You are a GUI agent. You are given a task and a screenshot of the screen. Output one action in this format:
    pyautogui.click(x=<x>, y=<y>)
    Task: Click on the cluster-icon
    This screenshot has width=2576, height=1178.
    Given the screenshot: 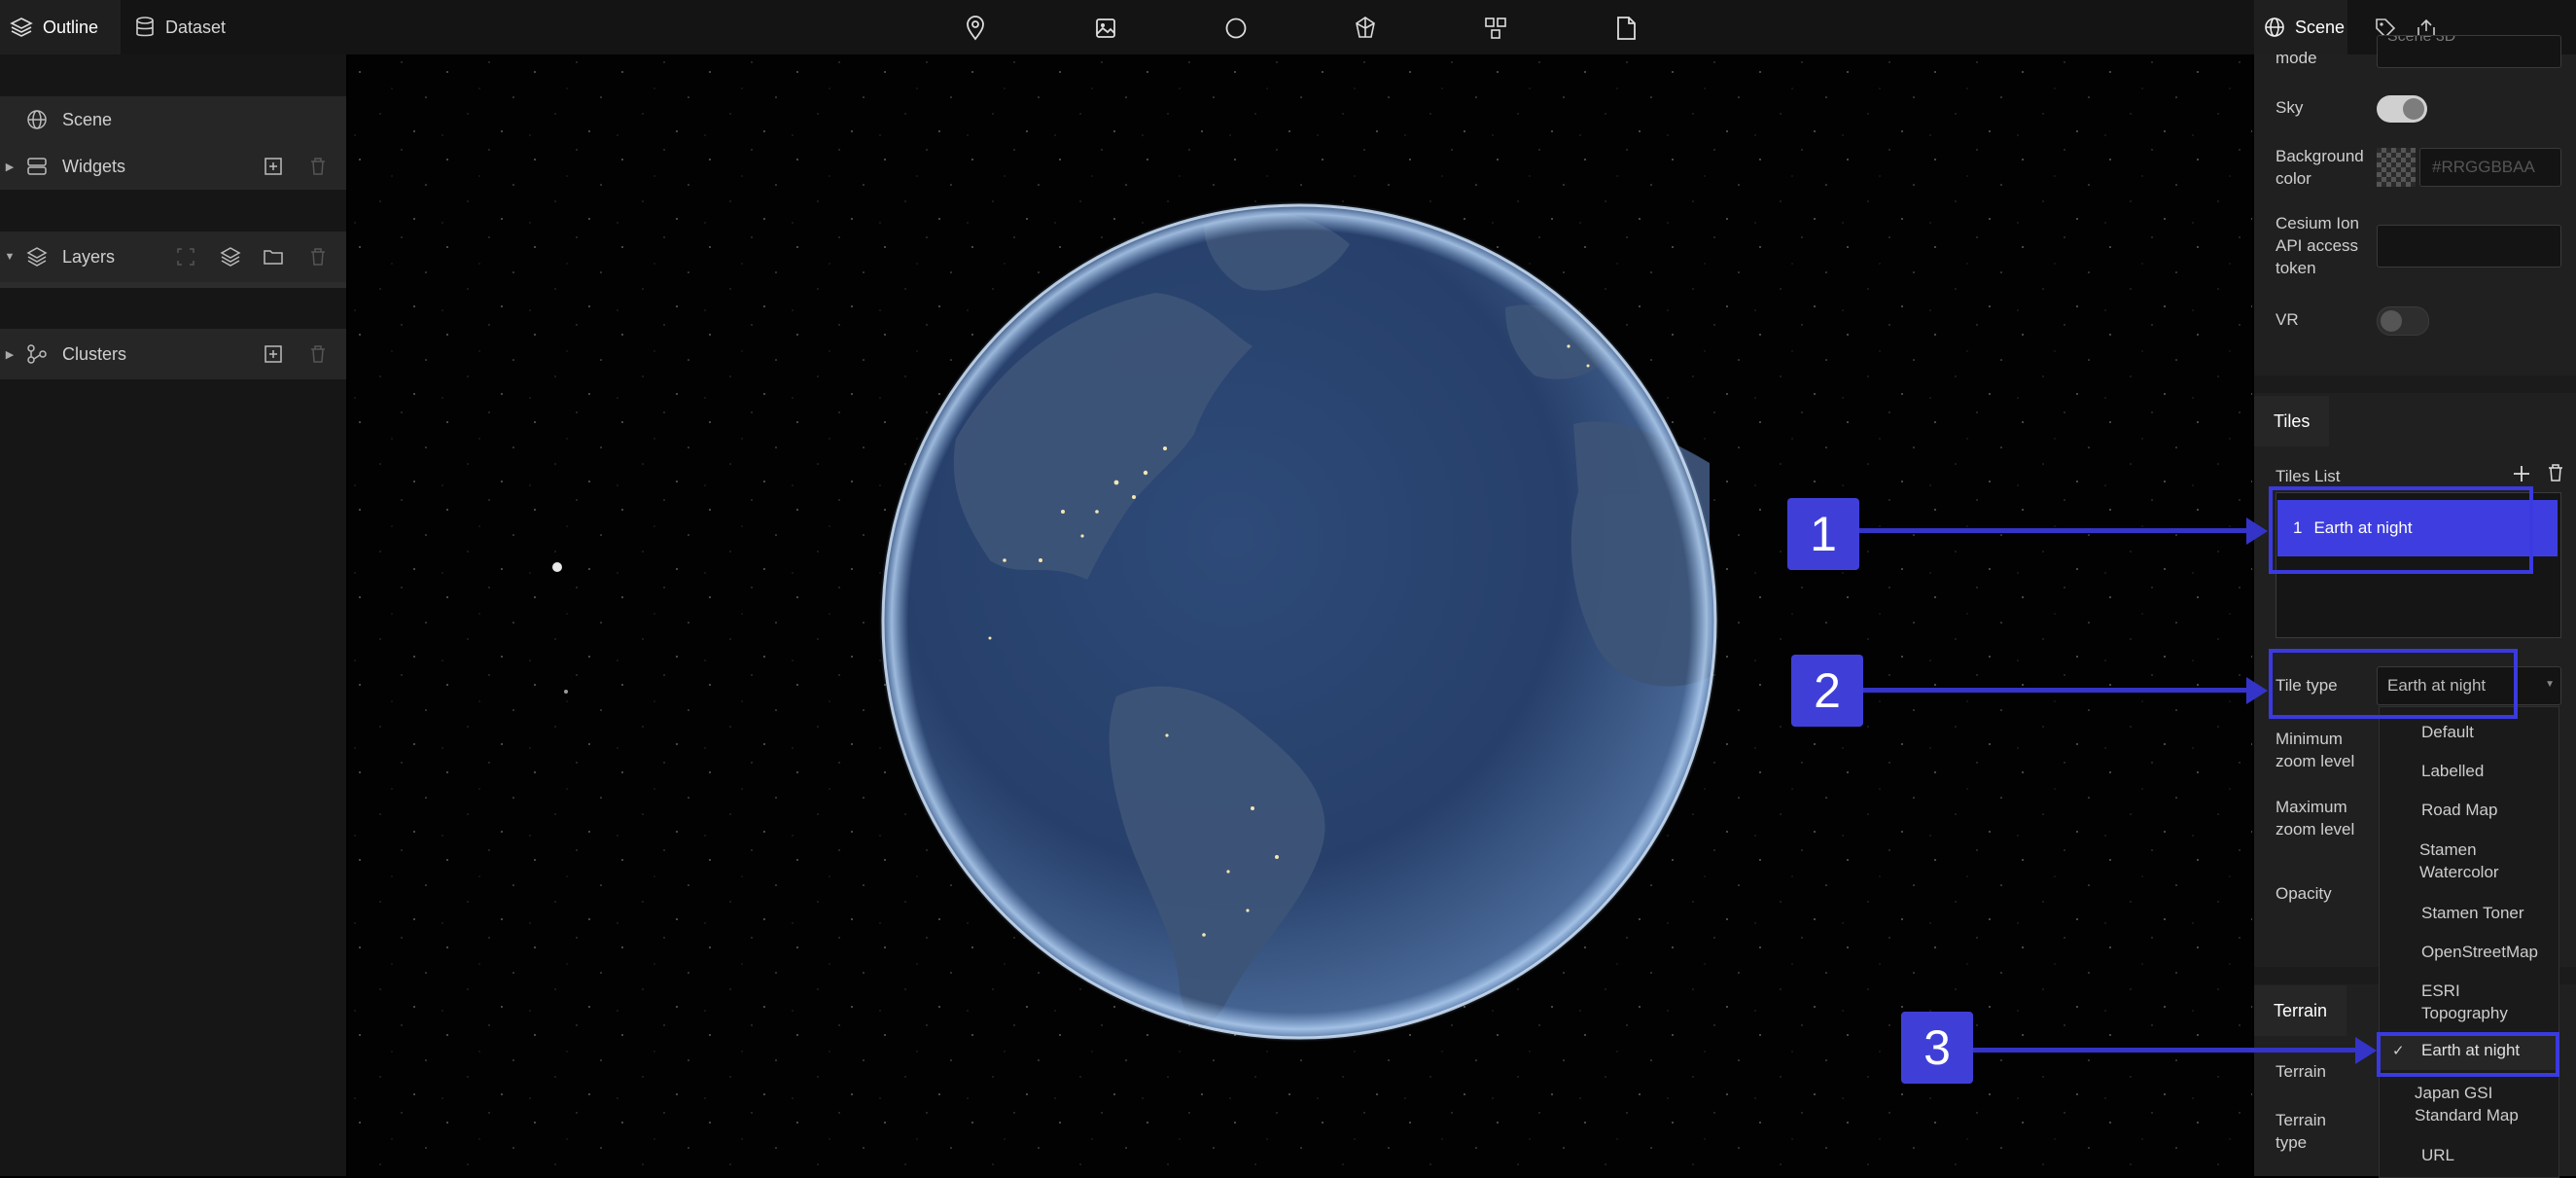 What is the action you would take?
    pyautogui.click(x=1495, y=28)
    